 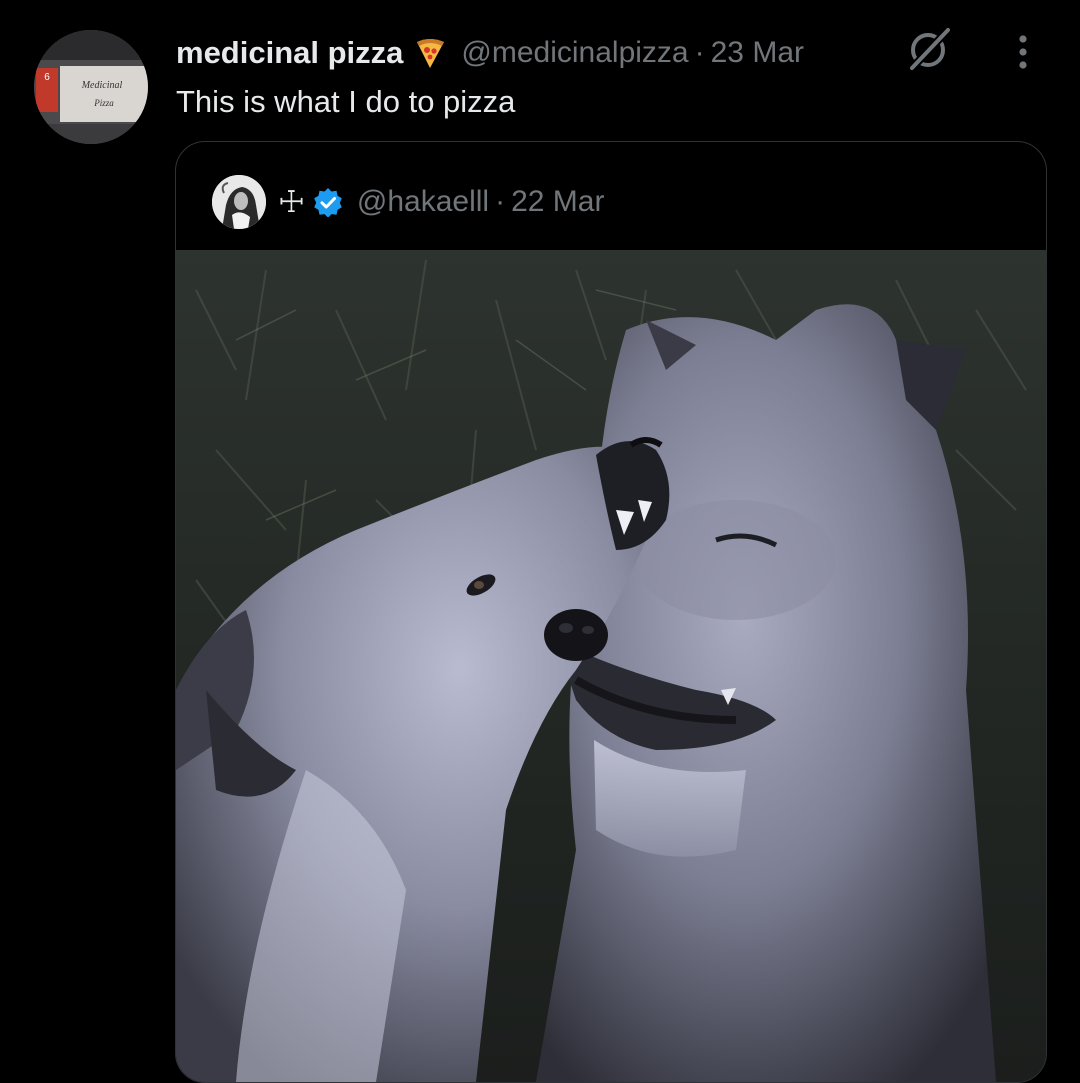 I want to click on author-avatar: 6 Medicinal Pizza, so click(x=91, y=87).